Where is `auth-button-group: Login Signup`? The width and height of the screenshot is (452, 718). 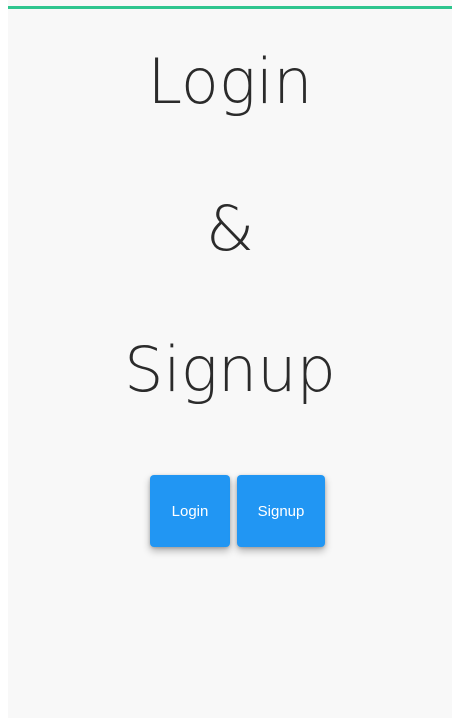 auth-button-group: Login Signup is located at coordinates (238, 511).